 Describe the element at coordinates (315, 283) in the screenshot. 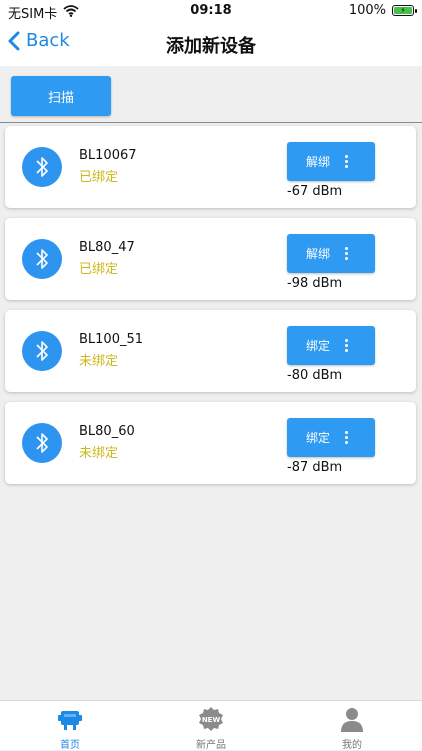

I see `signal-strength: -98 dBm` at that location.